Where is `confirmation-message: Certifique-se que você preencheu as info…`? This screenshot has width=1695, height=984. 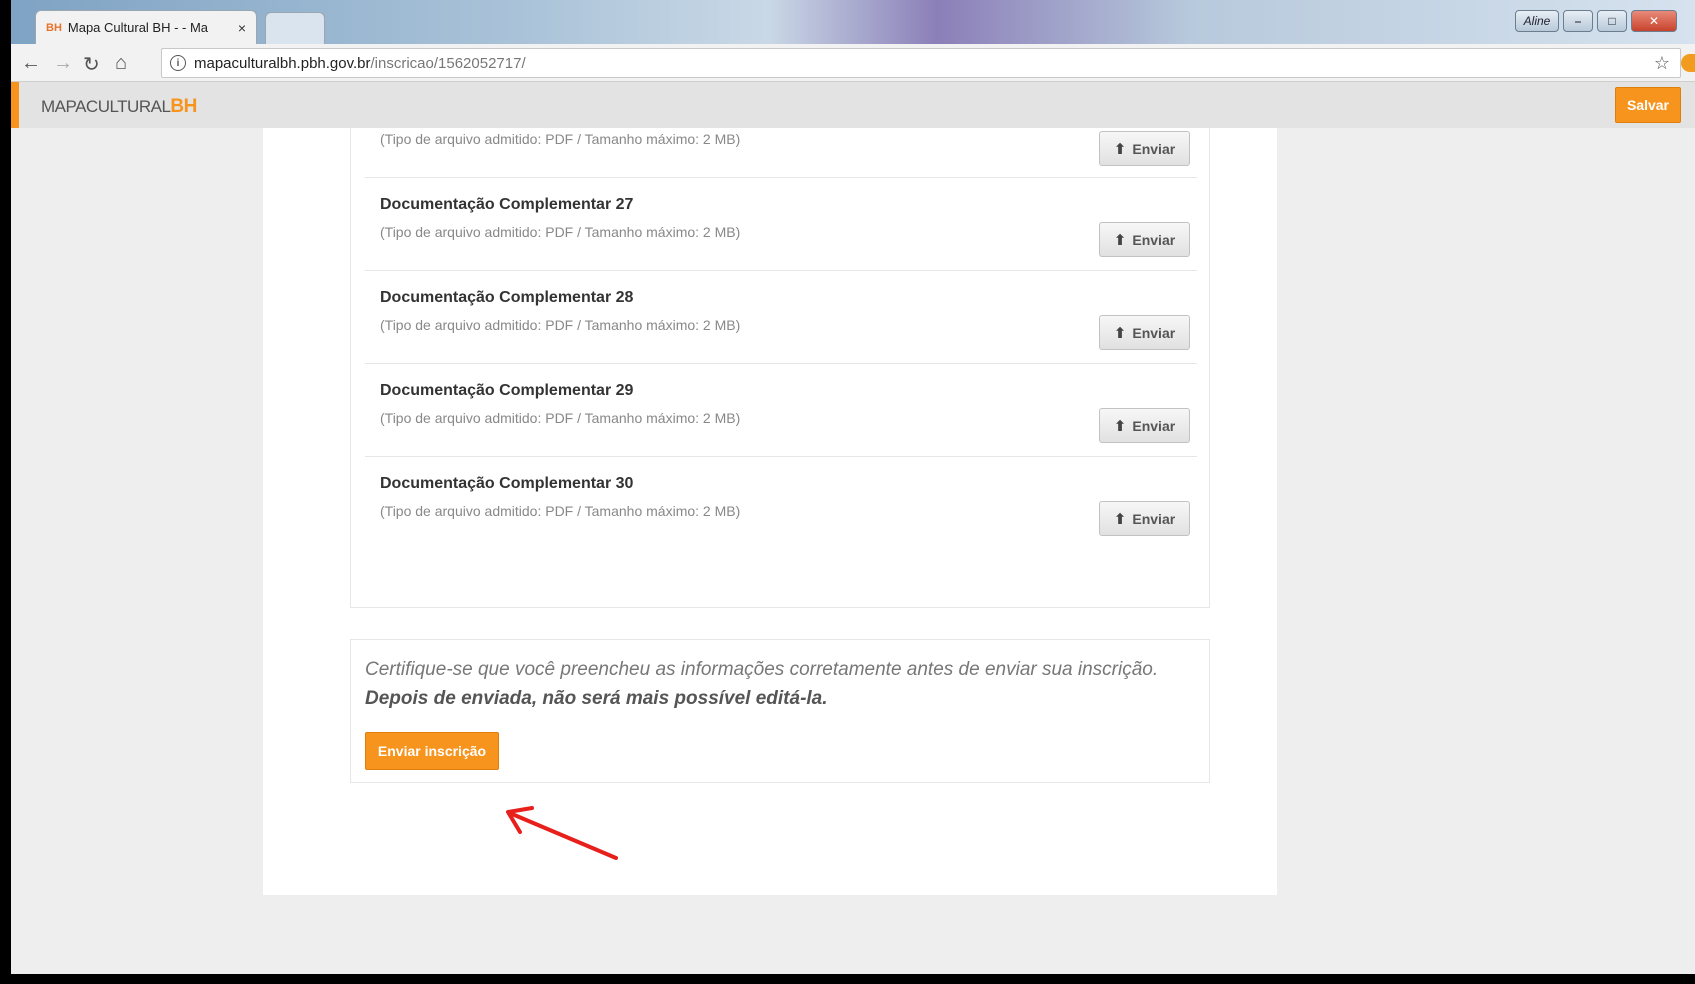
confirmation-message: Certifique-se que você preencheu as info… is located at coordinates (780, 684).